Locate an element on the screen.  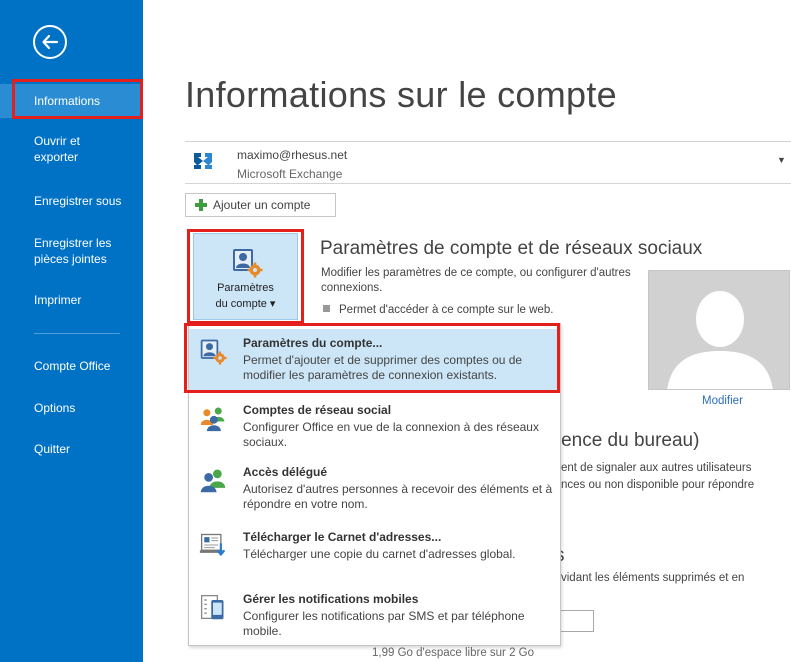
page-title: Informations sur le compte is located at coordinates (401, 94).